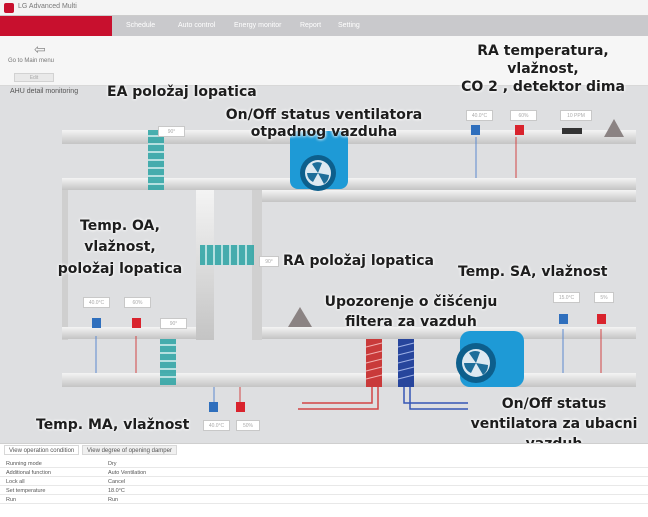 The image size is (648, 517). Describe the element at coordinates (168, 362) in the screenshot. I see `oa-damper-icon` at that location.